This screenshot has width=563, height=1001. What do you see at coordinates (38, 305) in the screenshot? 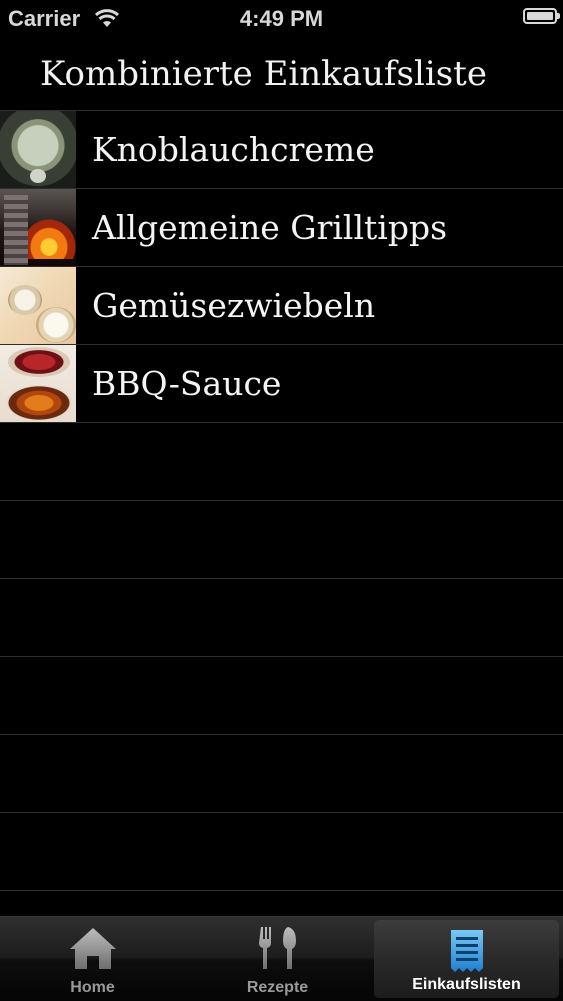
I see `onions-thumbnail` at bounding box center [38, 305].